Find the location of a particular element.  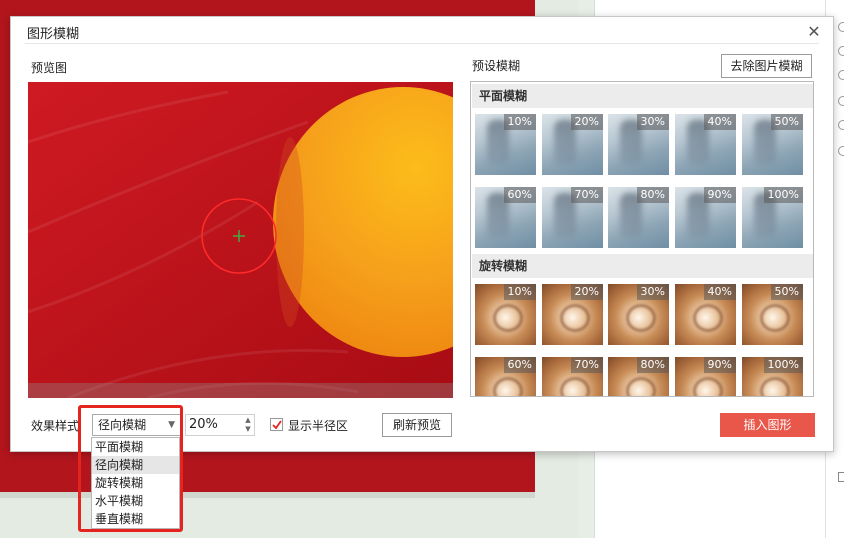

side-checkbox is located at coordinates (841, 477).